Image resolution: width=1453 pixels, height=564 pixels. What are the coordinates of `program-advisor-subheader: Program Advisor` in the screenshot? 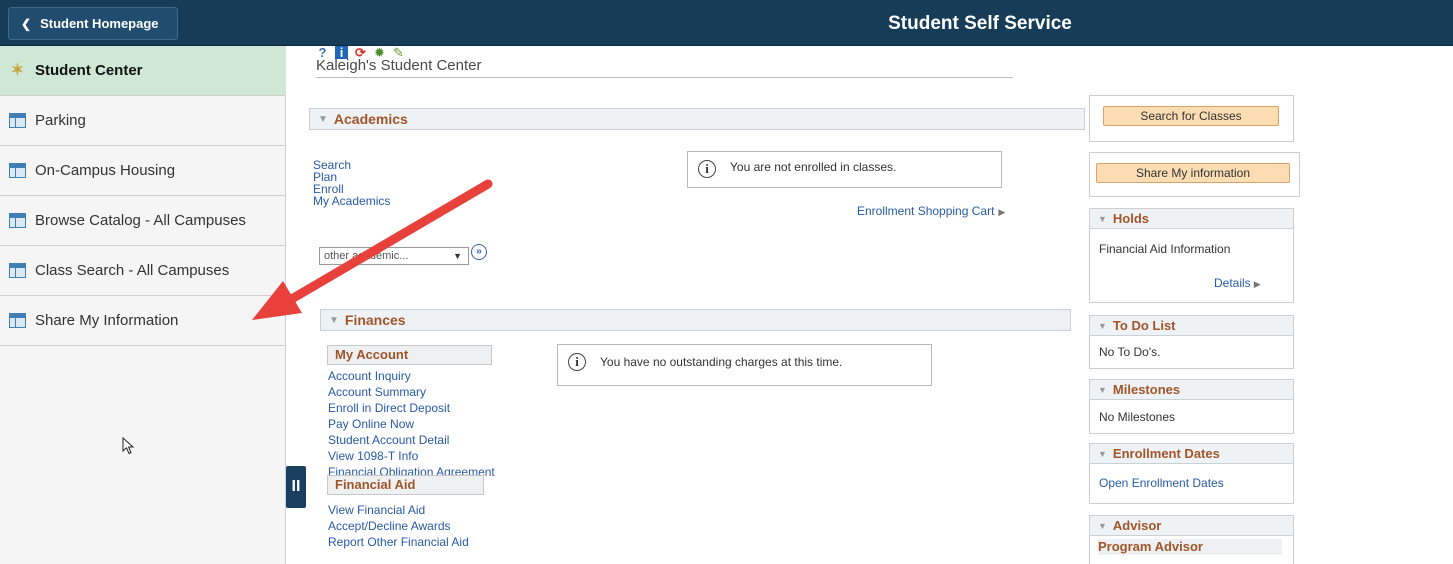 It's located at (1190, 547).